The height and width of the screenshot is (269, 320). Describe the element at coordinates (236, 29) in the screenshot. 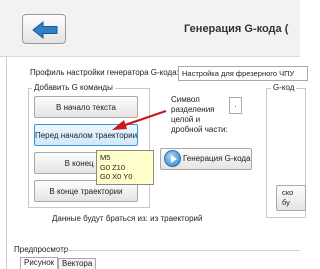

I see `page-title: Генерация G-кода (` at that location.